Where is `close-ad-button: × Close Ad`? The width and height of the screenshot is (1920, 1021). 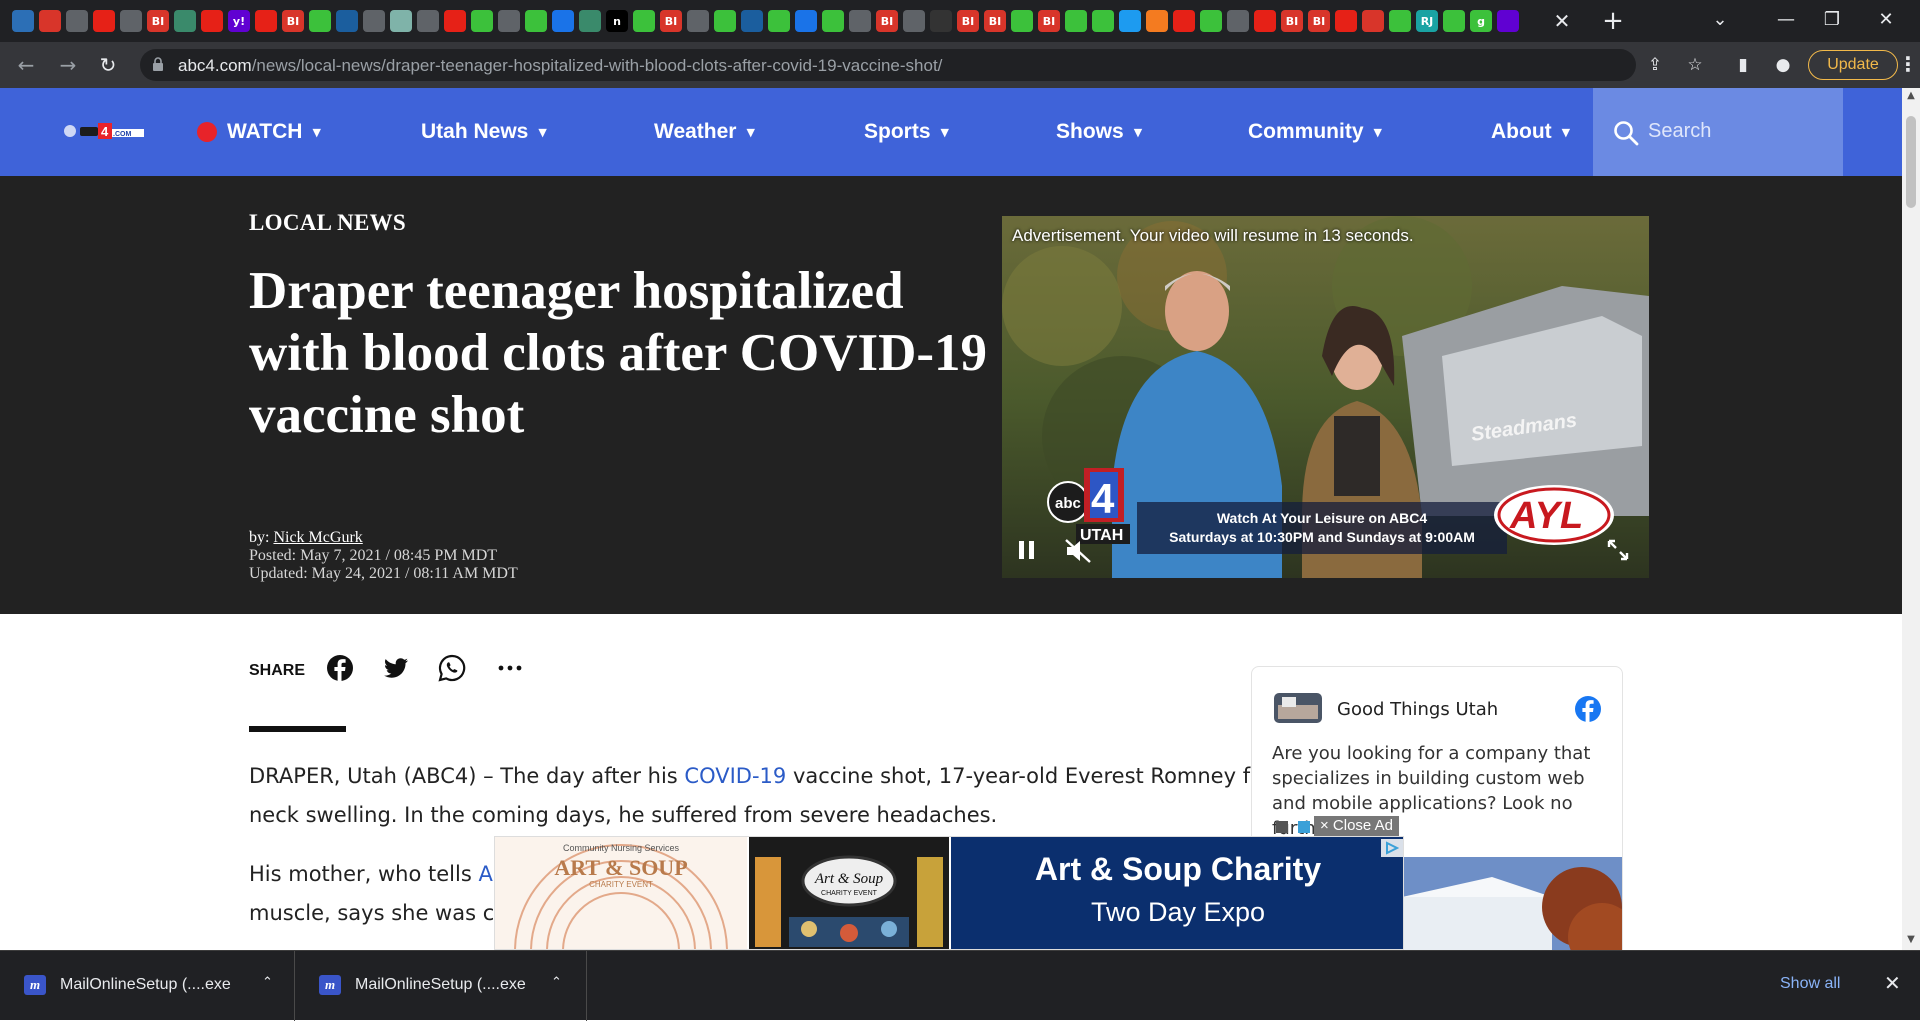 close-ad-button: × Close Ad is located at coordinates (1356, 826).